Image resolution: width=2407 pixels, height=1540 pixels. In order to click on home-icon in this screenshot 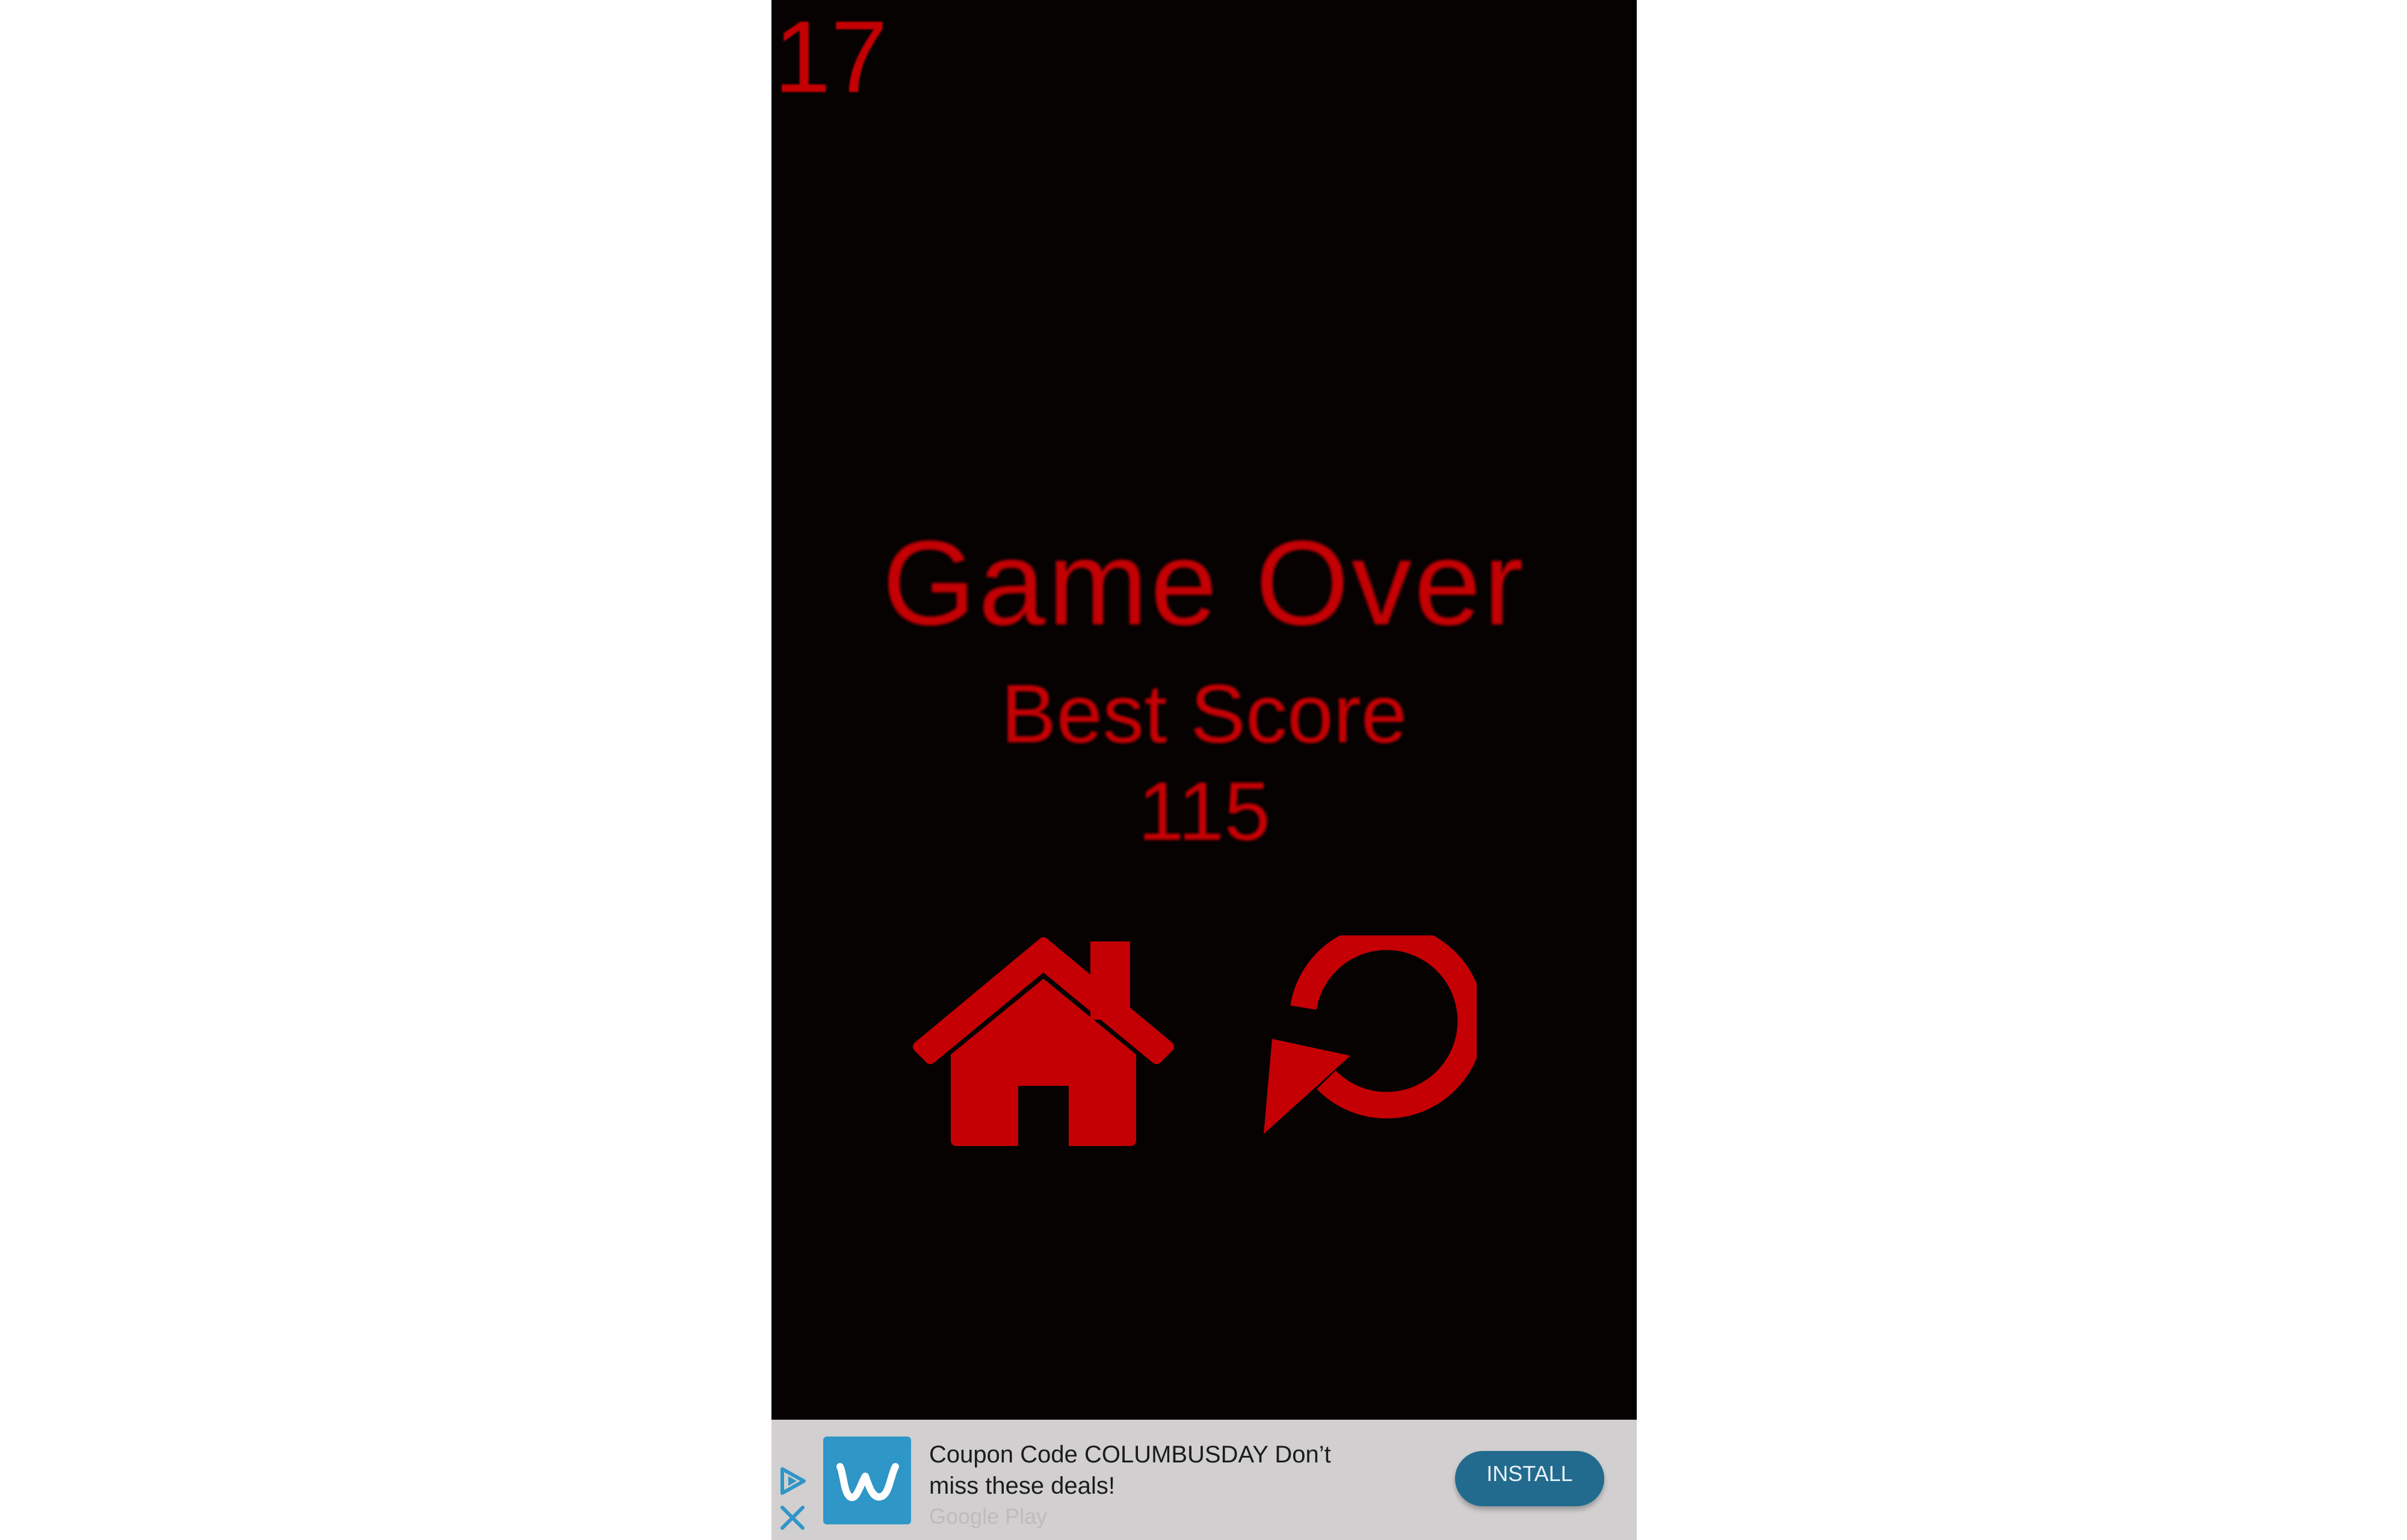, I will do `click(1043, 1041)`.